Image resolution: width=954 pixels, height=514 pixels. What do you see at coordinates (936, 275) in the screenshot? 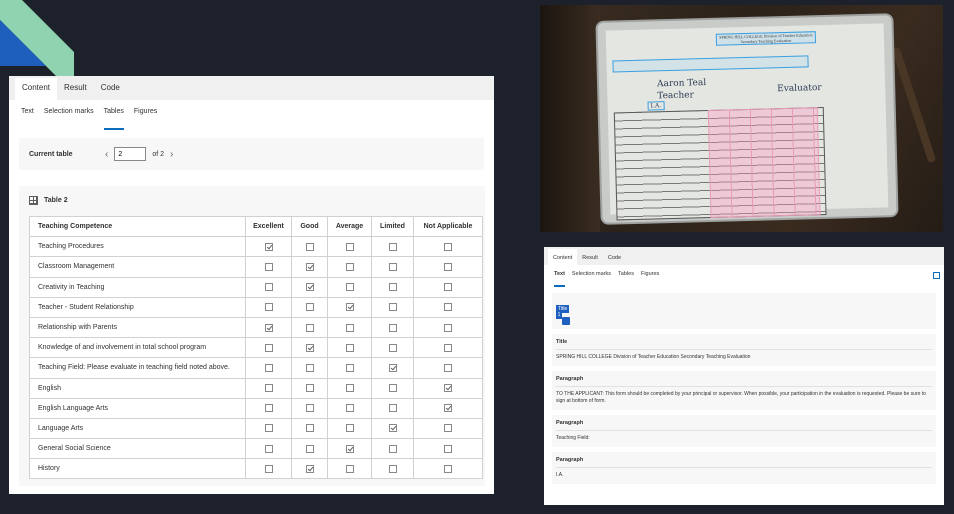
I see `copy-icon` at bounding box center [936, 275].